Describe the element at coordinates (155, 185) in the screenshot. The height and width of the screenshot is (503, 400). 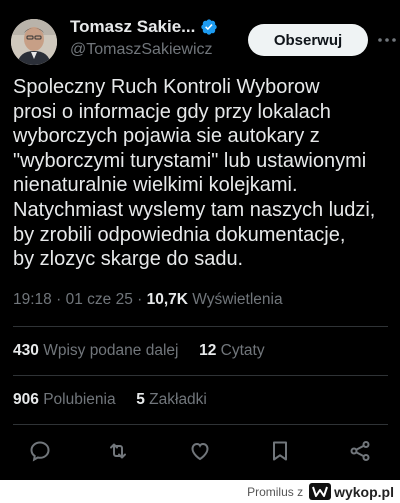
I see `tweet-text-line: nienaturalnie wielkimi kolejkami.` at that location.